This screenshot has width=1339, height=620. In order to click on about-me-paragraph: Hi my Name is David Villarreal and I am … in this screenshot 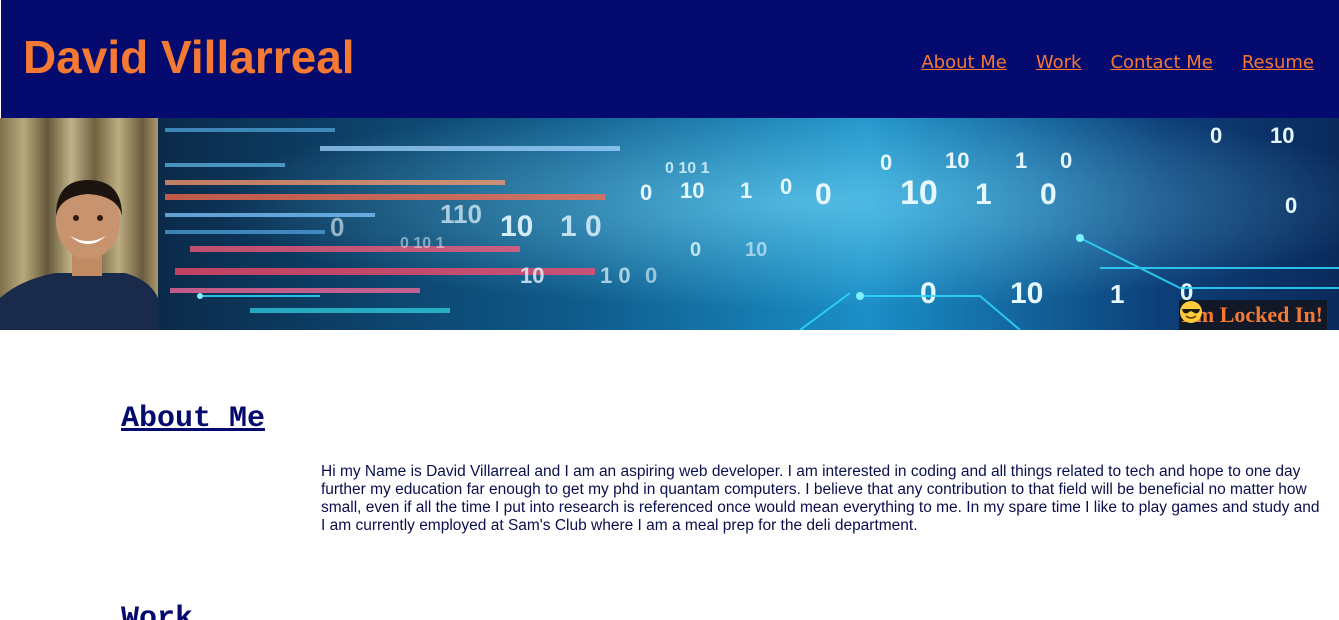, I will do `click(820, 498)`.